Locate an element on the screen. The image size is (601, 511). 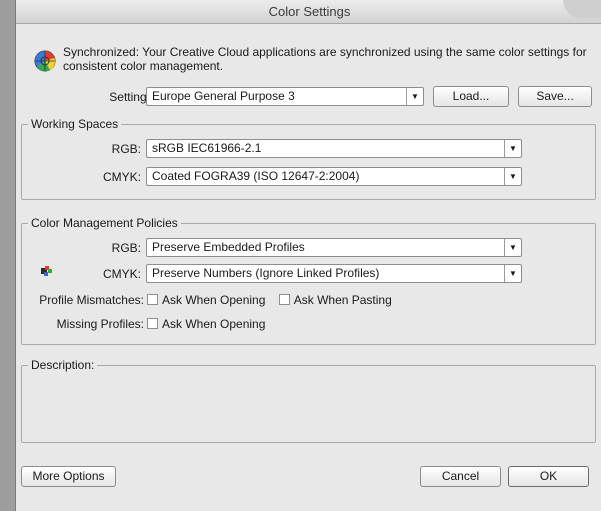
missing-profile-options: Ask When Opening is located at coordinates (211, 324).